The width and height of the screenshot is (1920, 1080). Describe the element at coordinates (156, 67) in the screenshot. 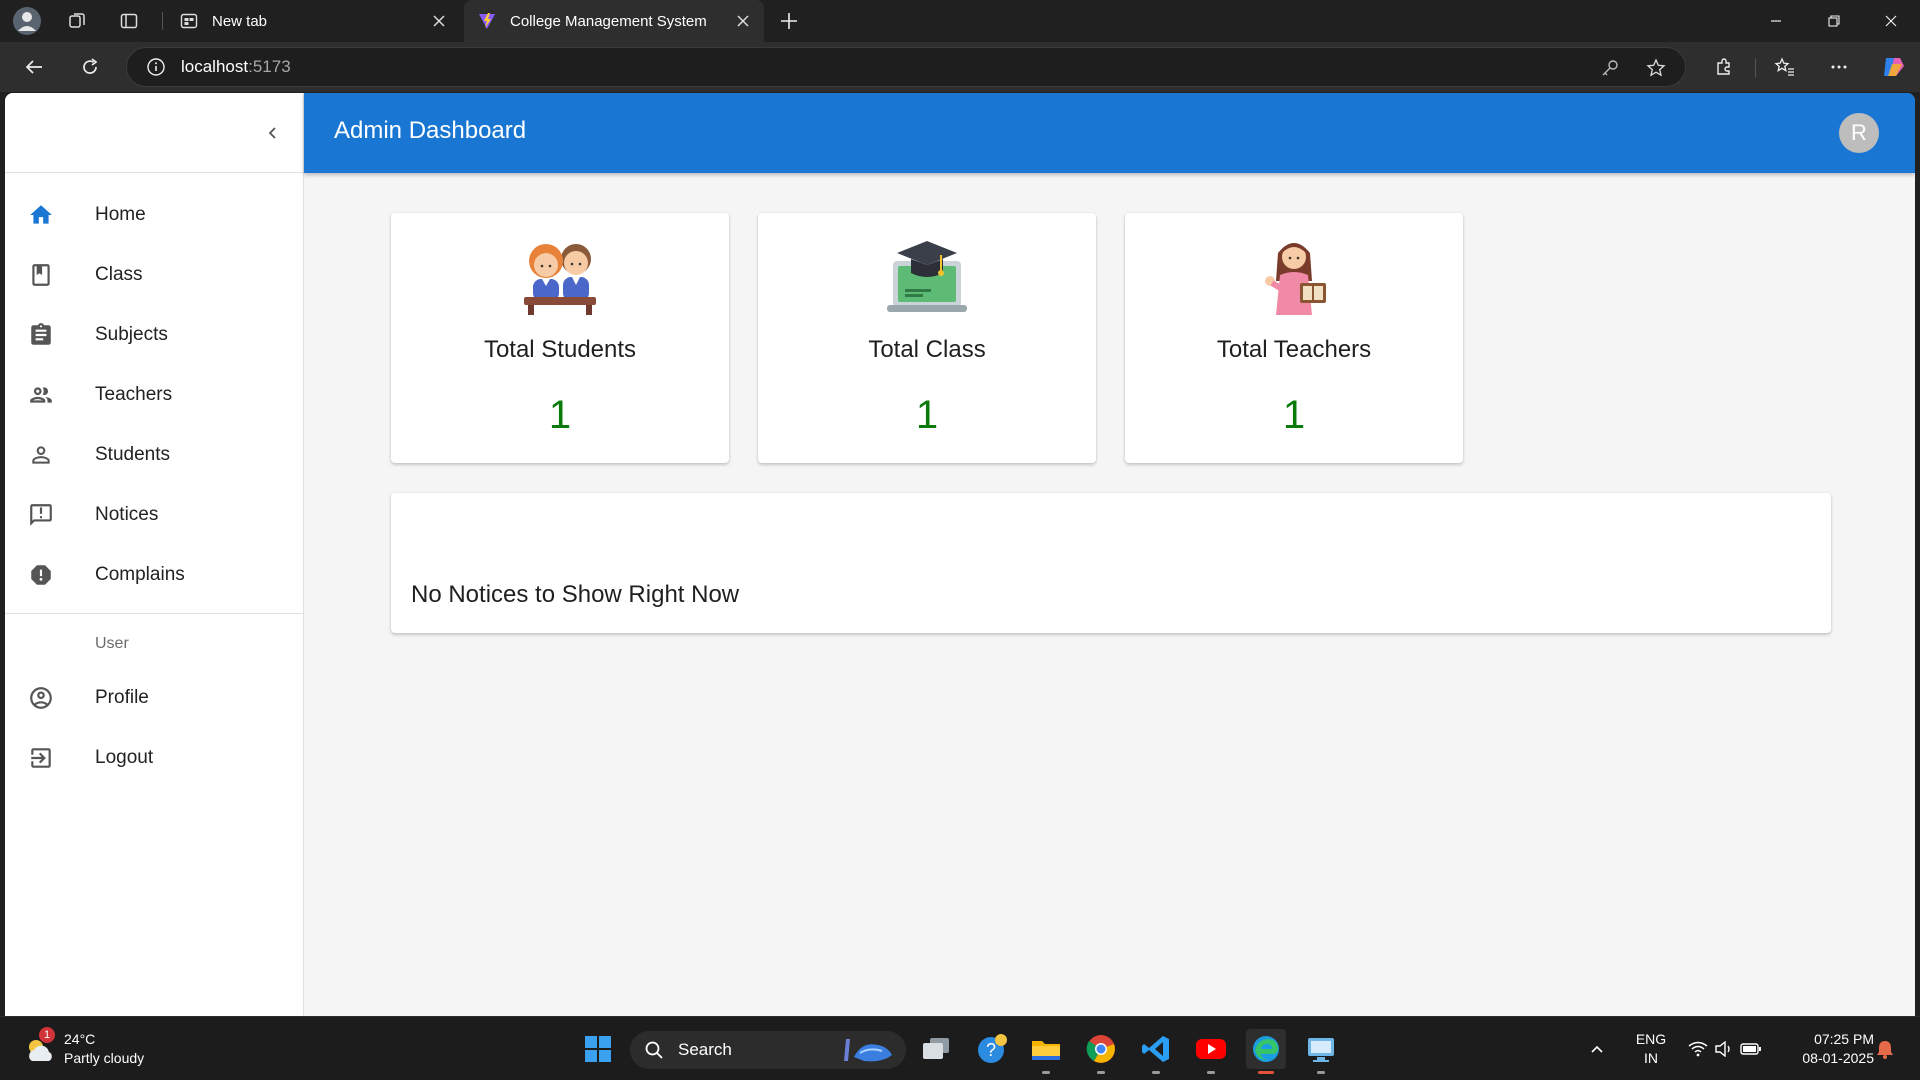

I see `site-info-icon` at that location.